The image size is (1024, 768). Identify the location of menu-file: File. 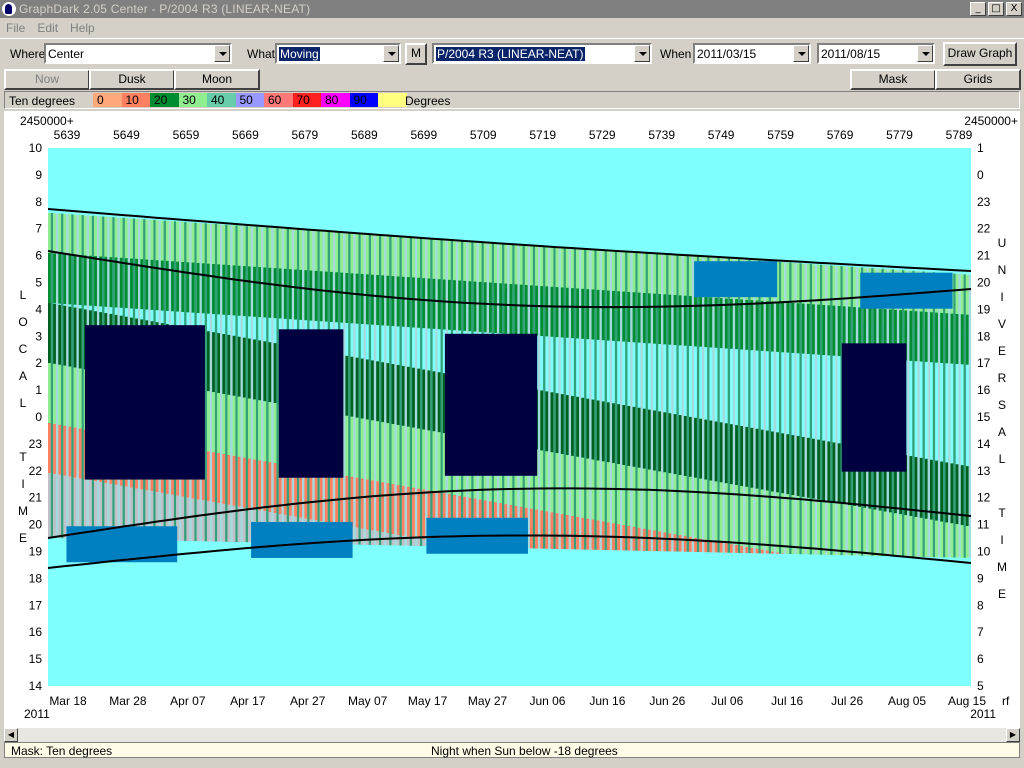
(15, 28).